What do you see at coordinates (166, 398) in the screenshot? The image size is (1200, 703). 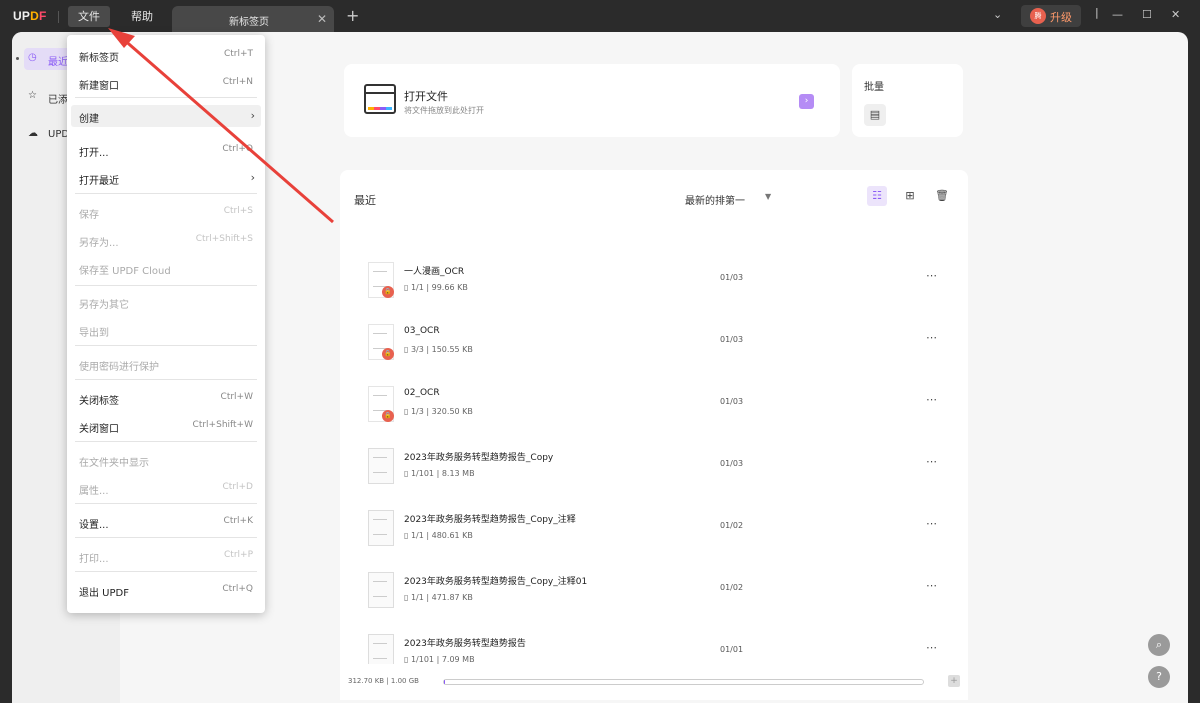 I see `menu-item: 关闭标签 Ctrl+W` at bounding box center [166, 398].